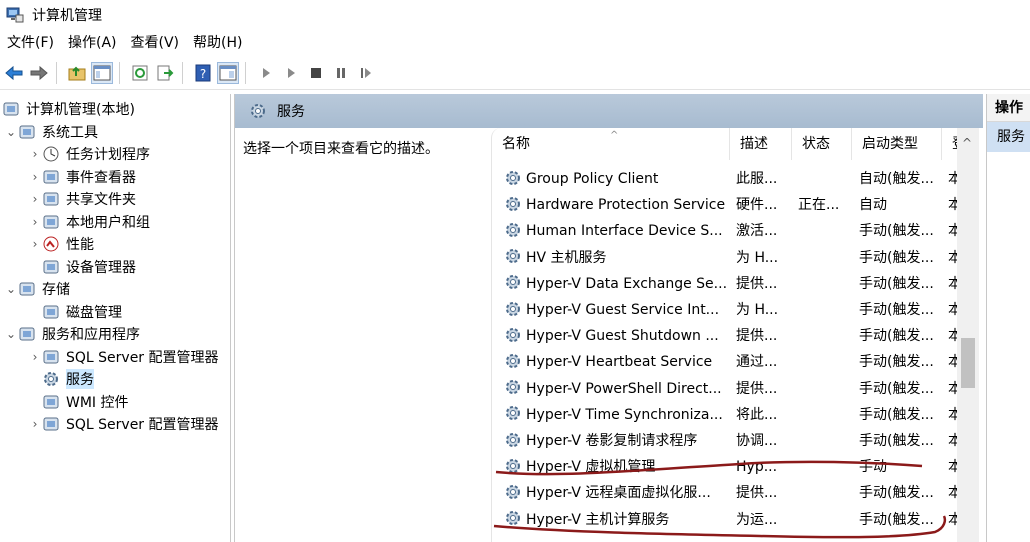  Describe the element at coordinates (68, 109) in the screenshot. I see `tree-item: 计算机管理(本地)` at that location.